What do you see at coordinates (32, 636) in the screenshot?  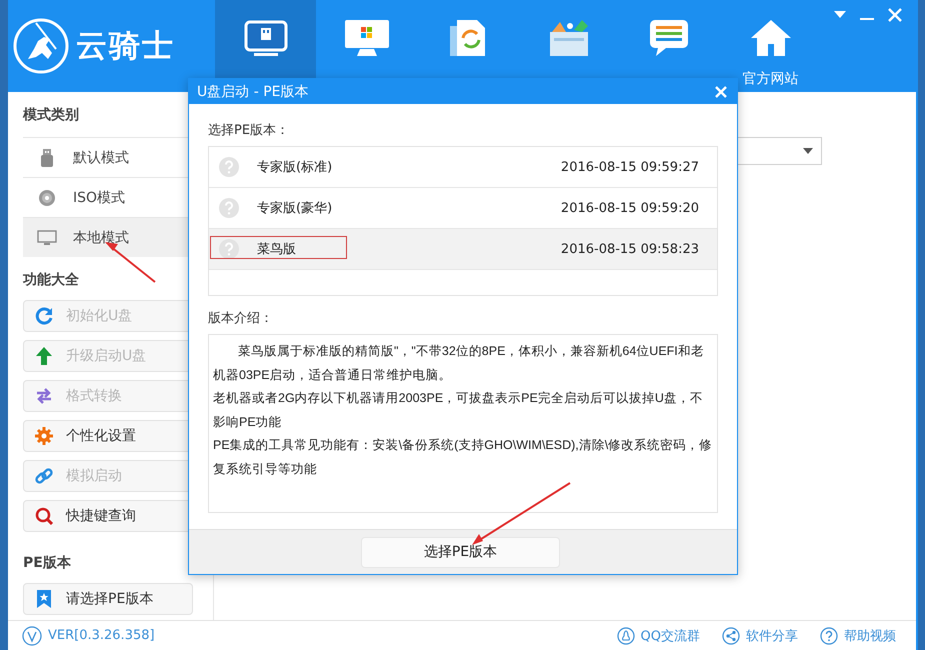 I see `version-icon` at bounding box center [32, 636].